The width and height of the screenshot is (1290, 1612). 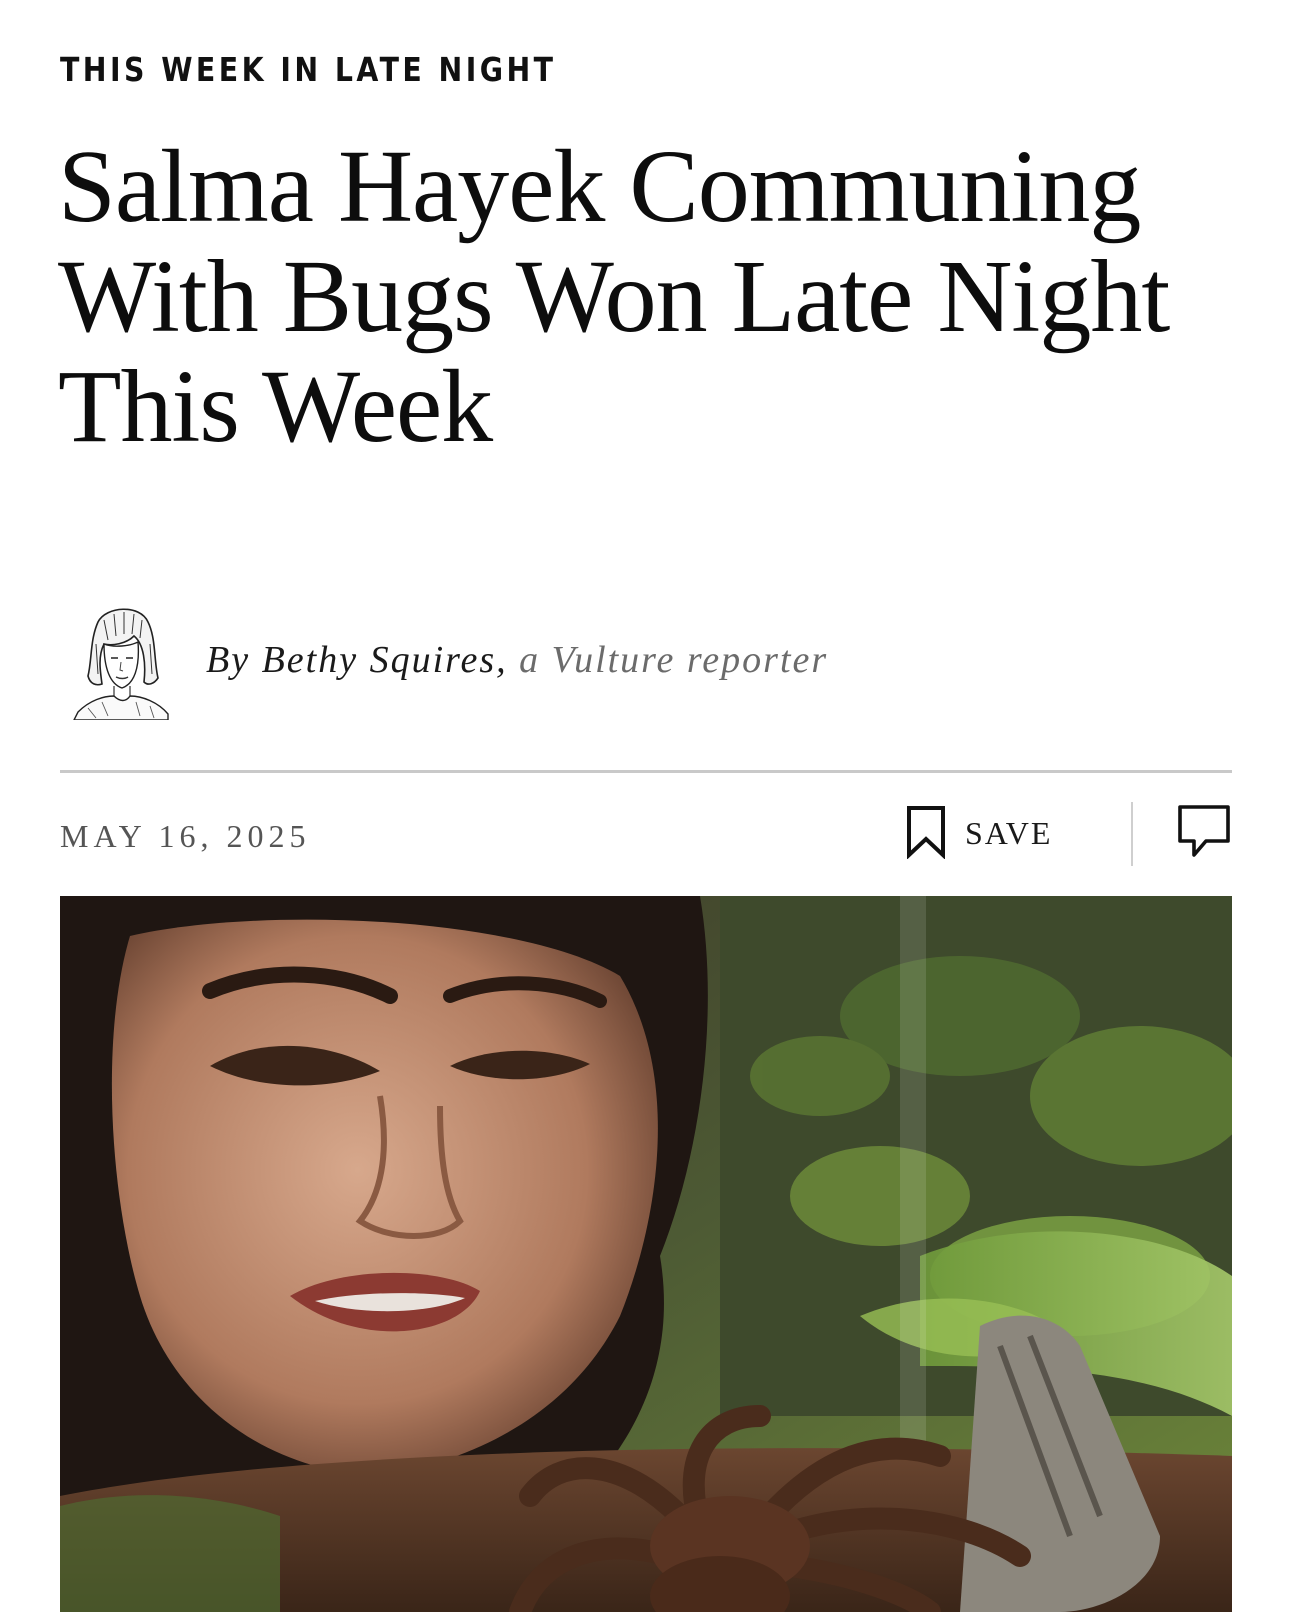 What do you see at coordinates (308, 69) in the screenshot?
I see `section-rubric: THIS WEEK IN LATE NIGHT` at bounding box center [308, 69].